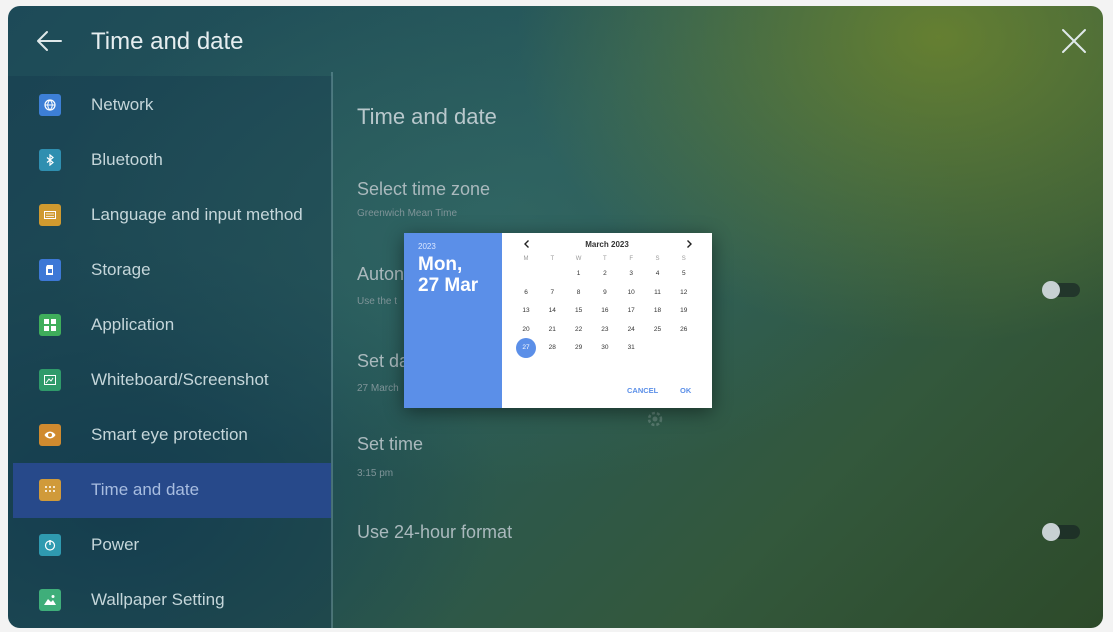 This screenshot has width=1113, height=632. I want to click on eye-icon, so click(50, 435).